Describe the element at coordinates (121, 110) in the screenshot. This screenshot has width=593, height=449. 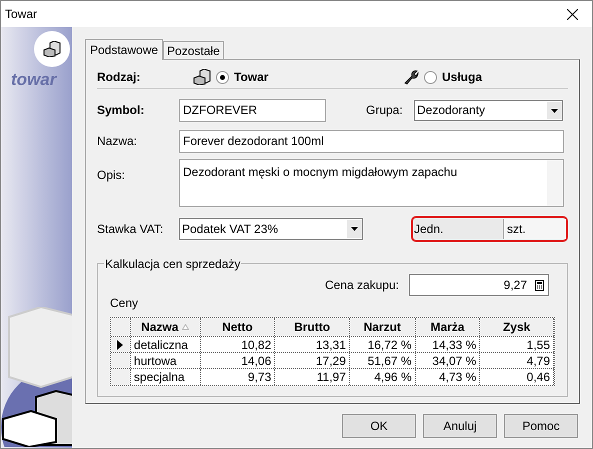
I see `field-label: Symbol:` at that location.